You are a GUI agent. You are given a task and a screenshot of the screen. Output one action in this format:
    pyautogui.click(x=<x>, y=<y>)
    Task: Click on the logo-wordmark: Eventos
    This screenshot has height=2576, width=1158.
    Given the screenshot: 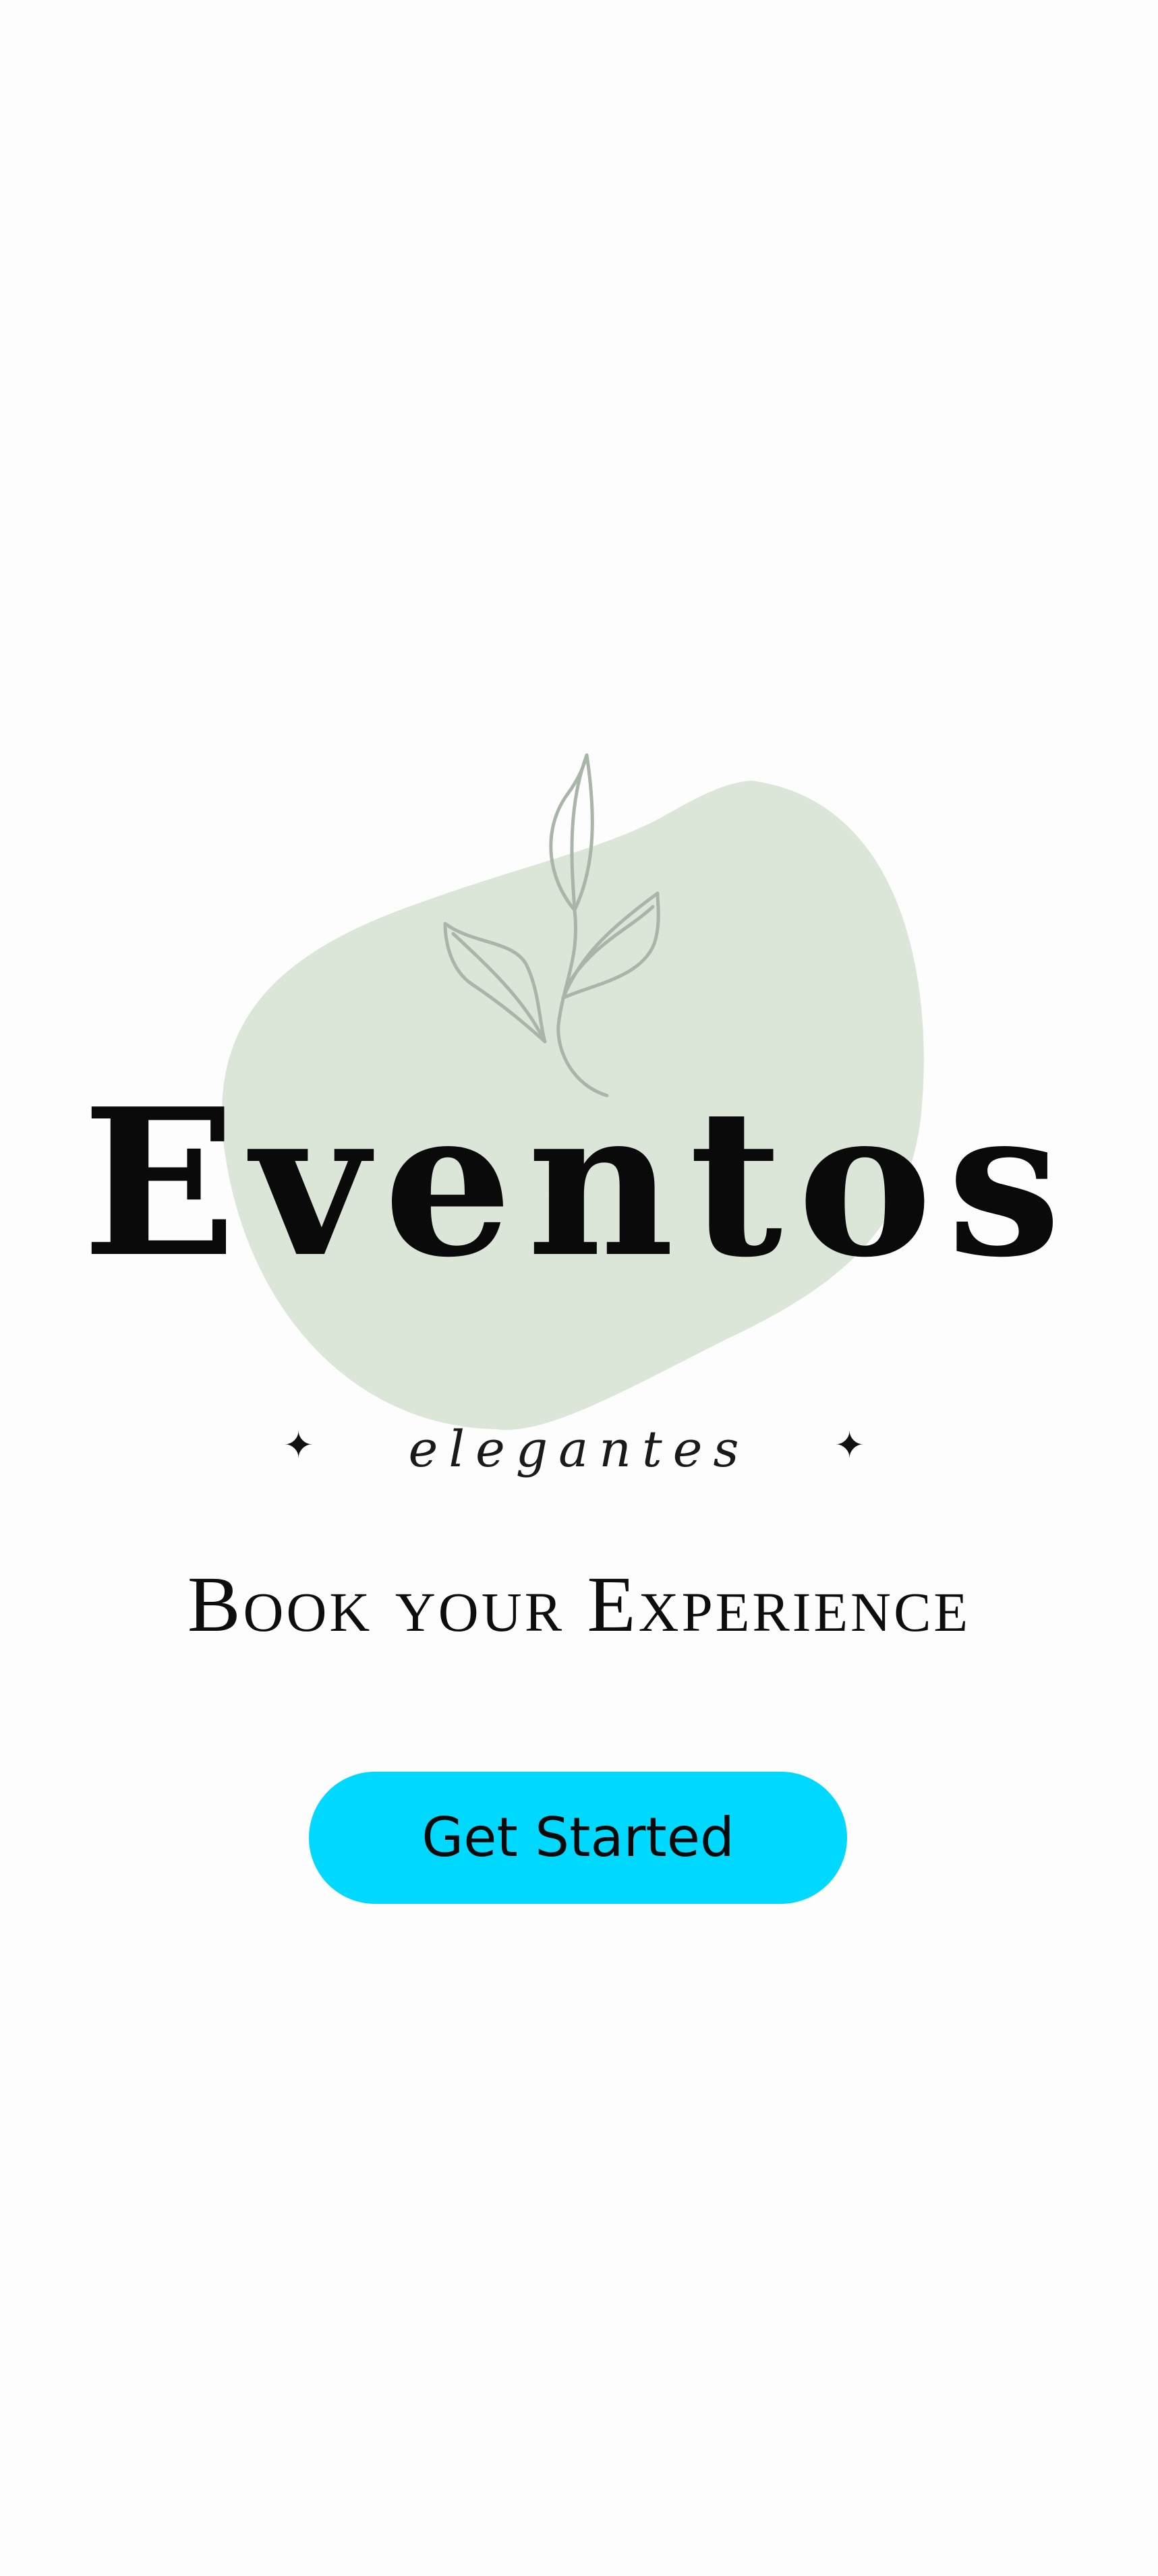 What is the action you would take?
    pyautogui.click(x=579, y=1183)
    